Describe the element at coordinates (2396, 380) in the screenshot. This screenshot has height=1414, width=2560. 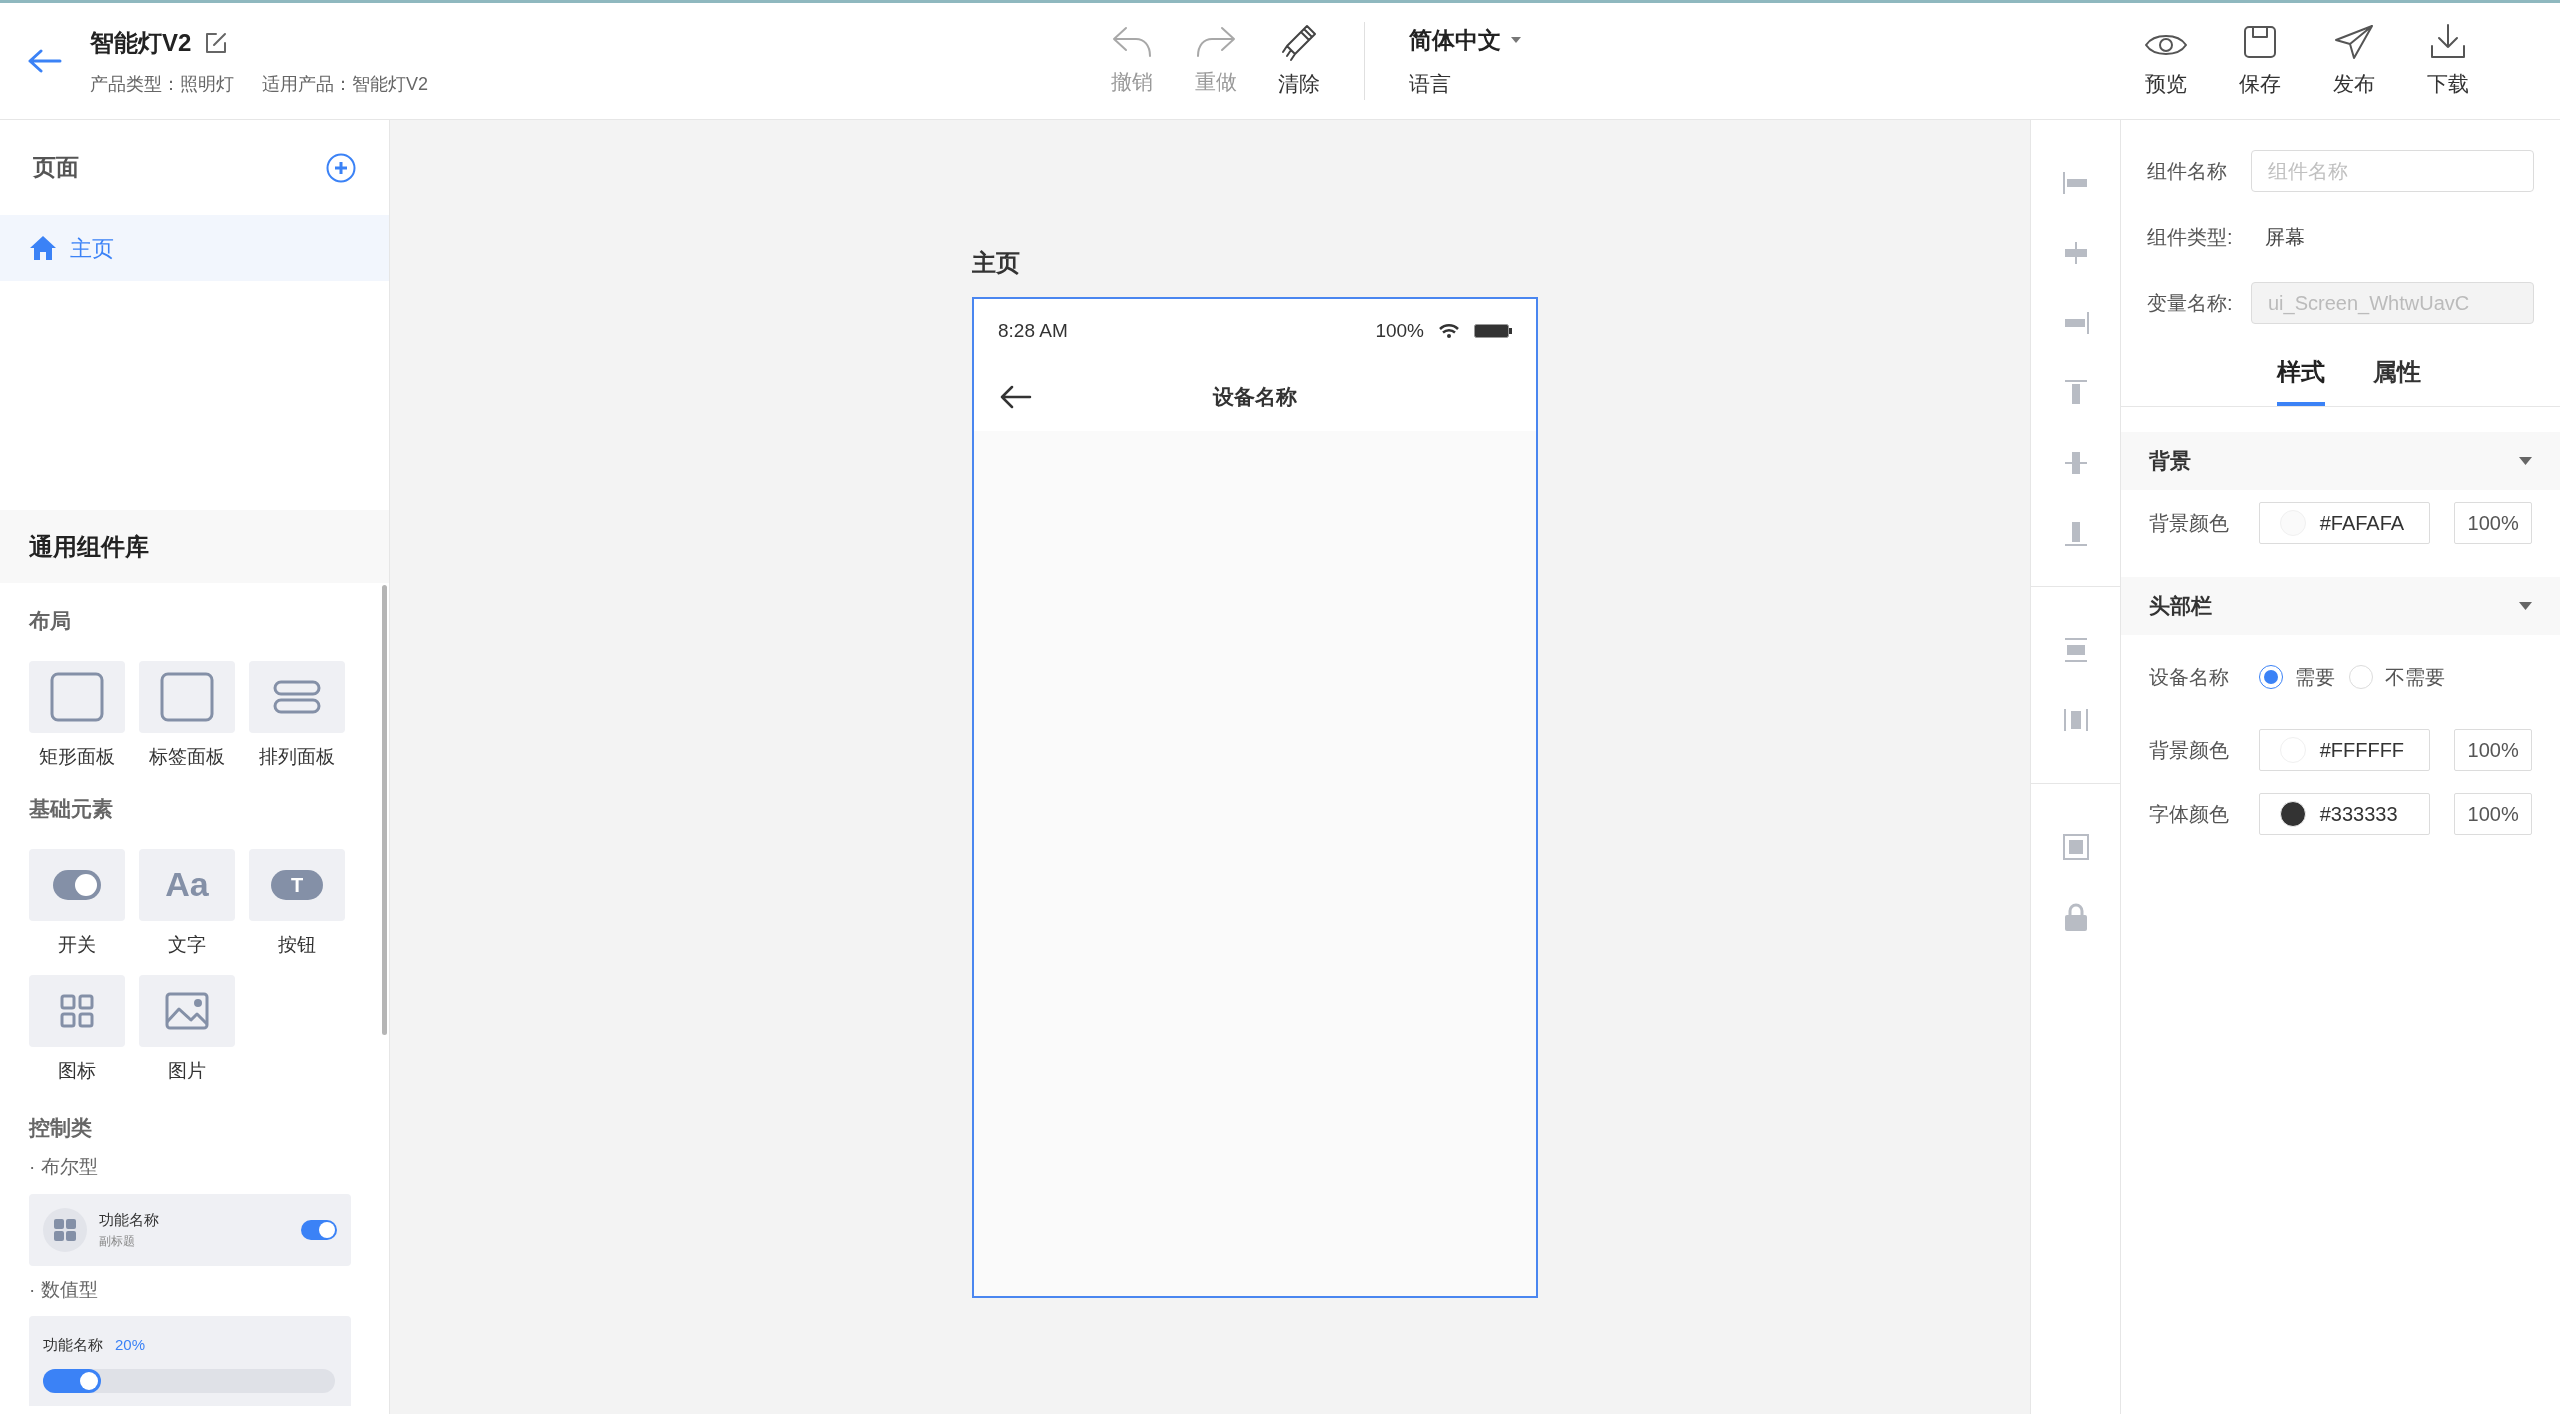
I see `panel-tab: 属性` at that location.